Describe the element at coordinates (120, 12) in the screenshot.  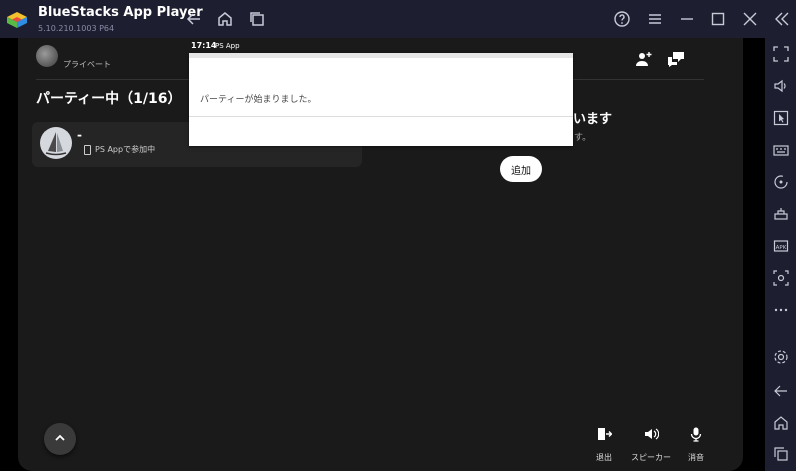
I see `app-title: BlueStacks App Player` at that location.